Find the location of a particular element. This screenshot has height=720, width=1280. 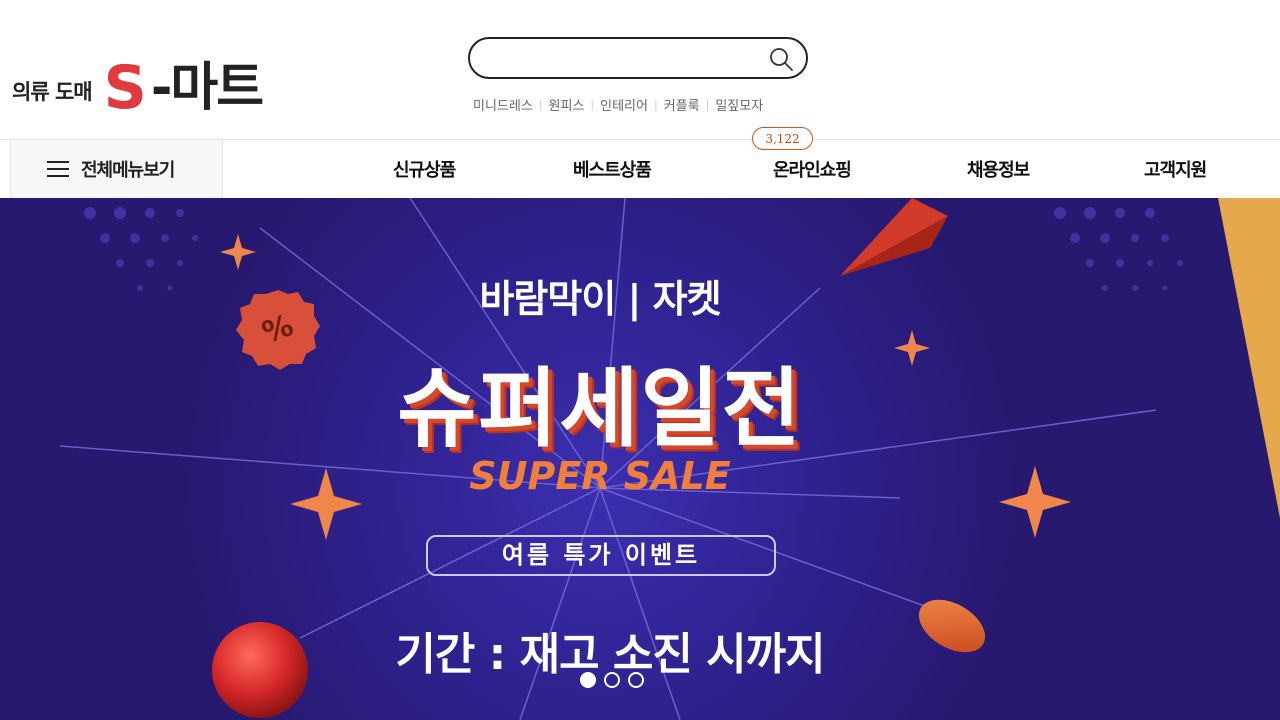

all-menu-button: 전체메뉴보기 is located at coordinates (116, 169).